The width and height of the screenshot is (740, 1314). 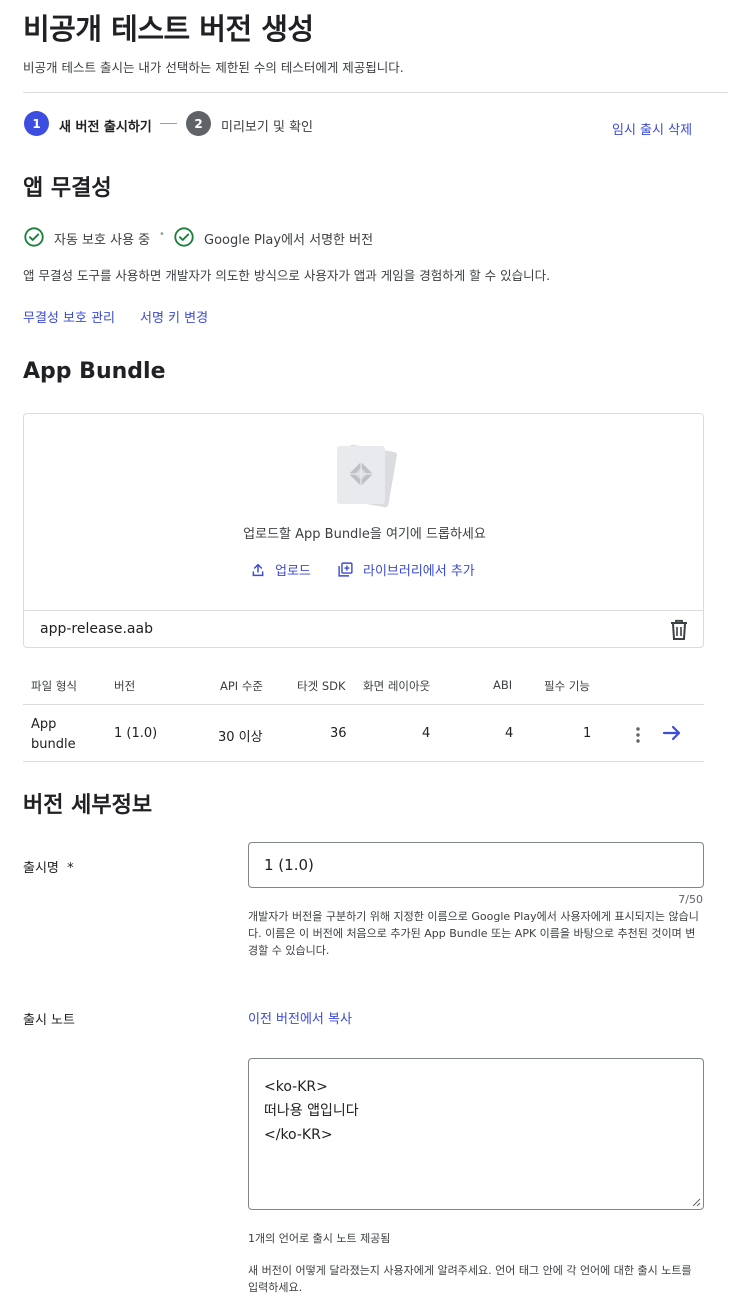 I want to click on change-signing-key-link: 서명 키 변경, so click(x=174, y=316).